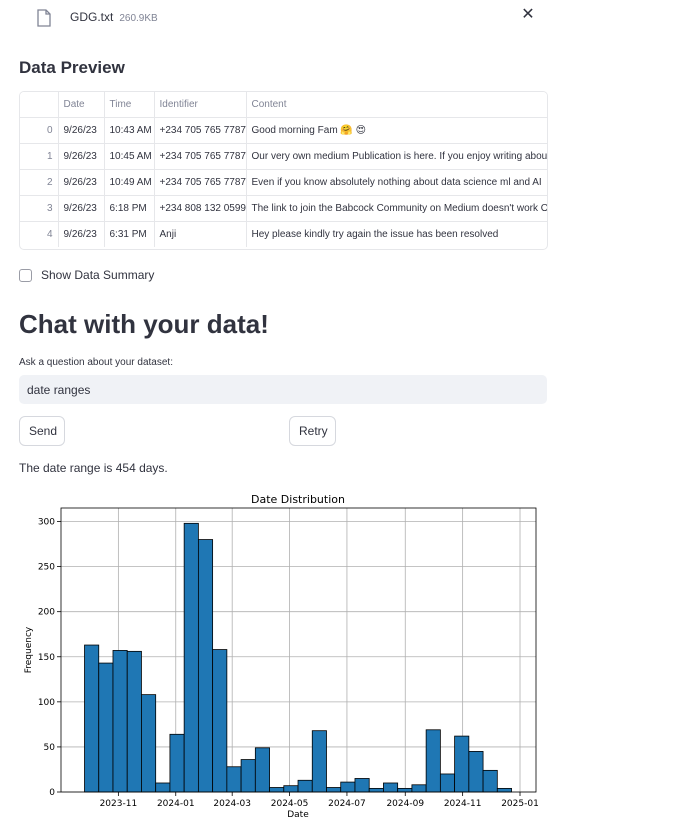  Describe the element at coordinates (39, 156) in the screenshot. I see `row-index: 1` at that location.